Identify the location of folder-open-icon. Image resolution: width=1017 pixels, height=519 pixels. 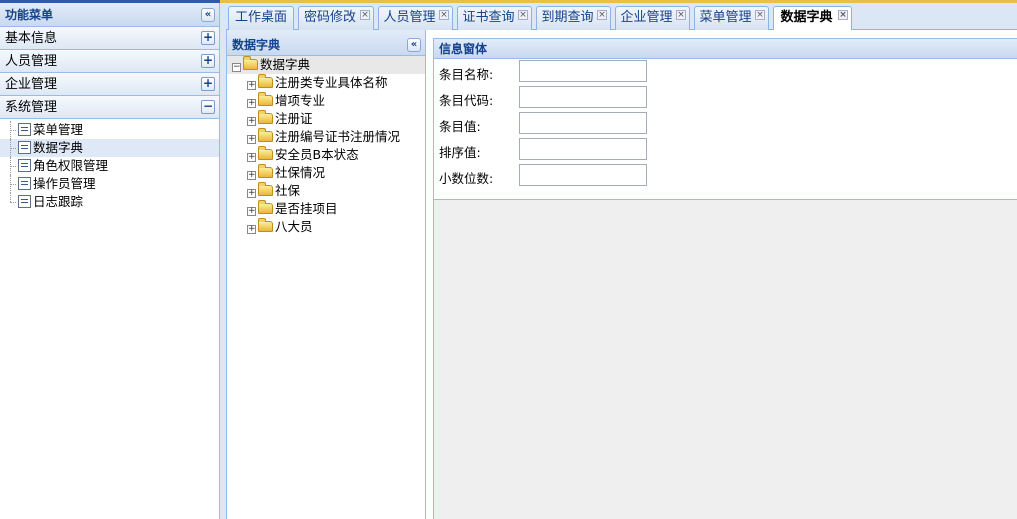
(250, 63).